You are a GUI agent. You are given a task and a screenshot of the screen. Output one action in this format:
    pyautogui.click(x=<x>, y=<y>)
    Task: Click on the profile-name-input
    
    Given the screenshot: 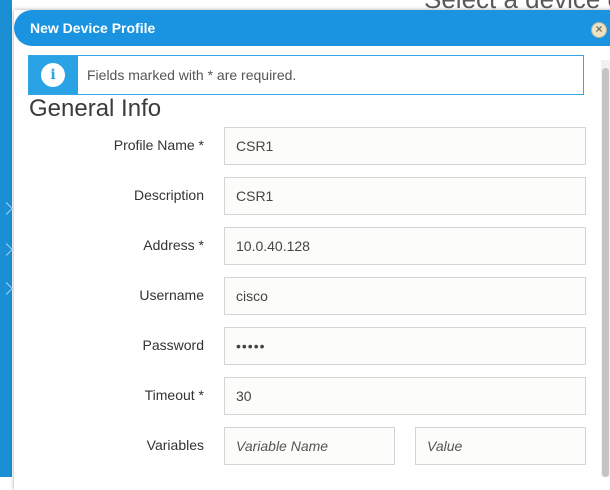 What is the action you would take?
    pyautogui.click(x=405, y=146)
    